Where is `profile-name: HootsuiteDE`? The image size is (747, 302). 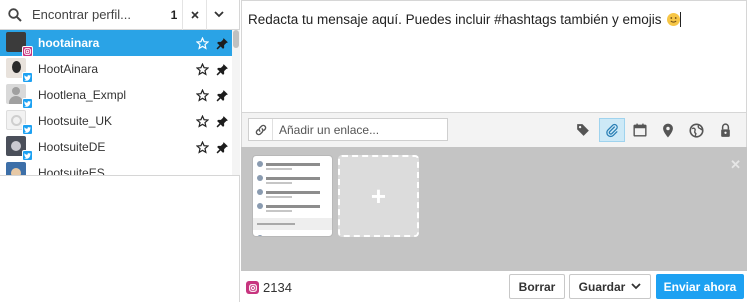
profile-name: HootsuiteDE is located at coordinates (72, 147).